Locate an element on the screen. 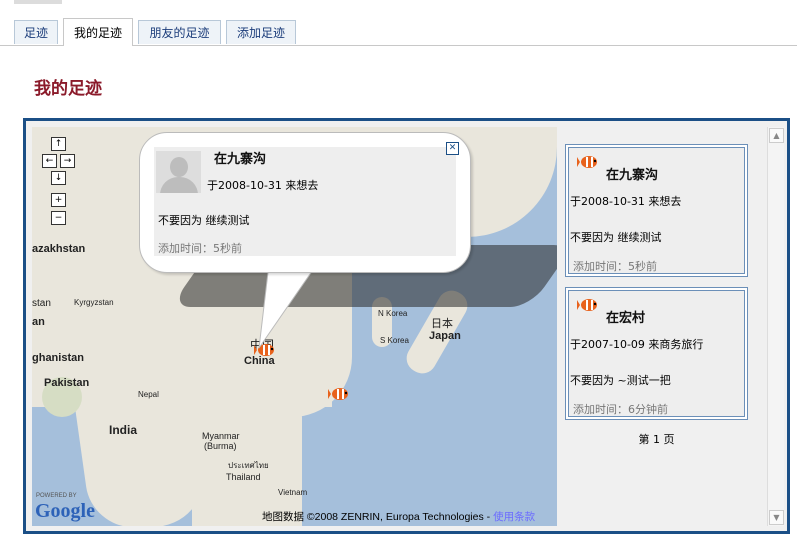  tab-bar: 足迹 我的足迹 朋友的足迹 添加足迹 is located at coordinates (398, 32).